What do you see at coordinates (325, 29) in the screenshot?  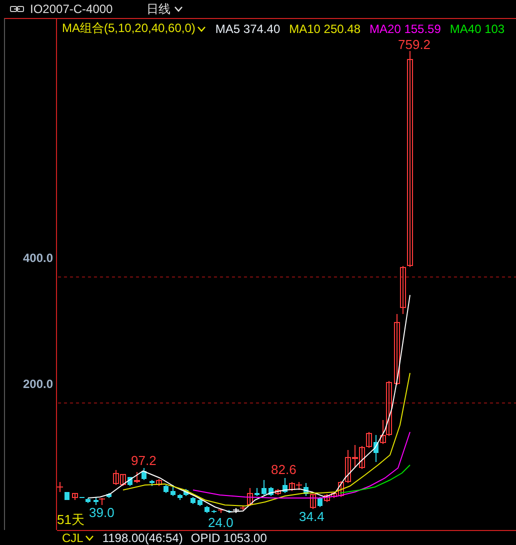 I see `moving-average-value: MA10 250.48` at bounding box center [325, 29].